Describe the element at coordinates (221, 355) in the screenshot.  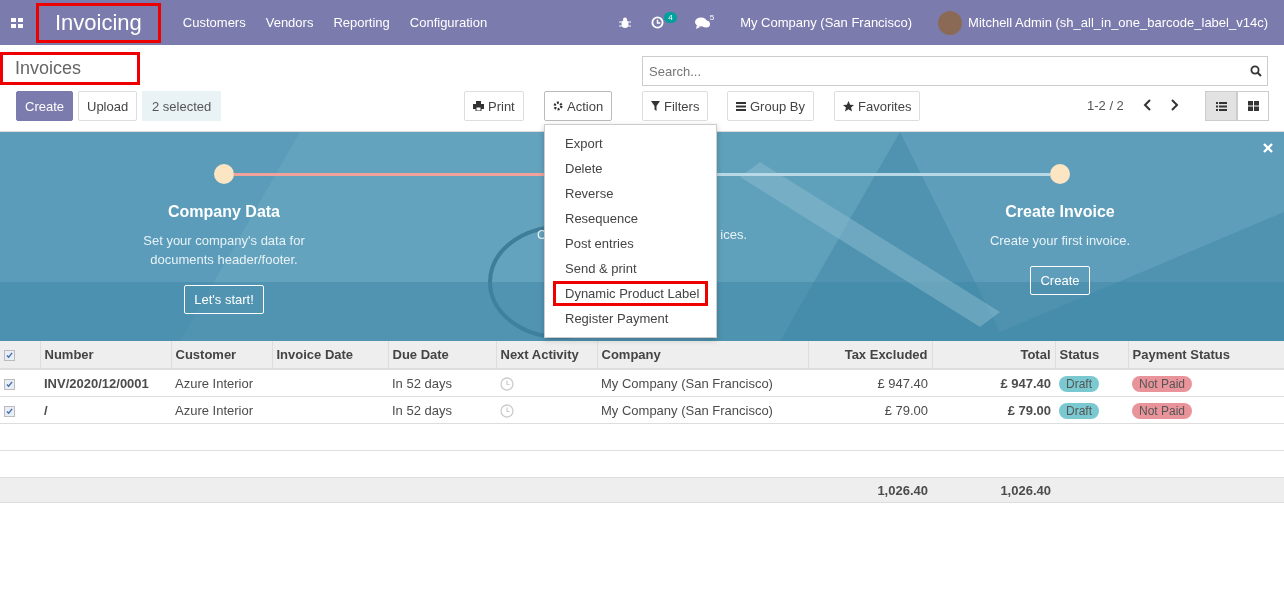
I see `column-header: Customer` at that location.